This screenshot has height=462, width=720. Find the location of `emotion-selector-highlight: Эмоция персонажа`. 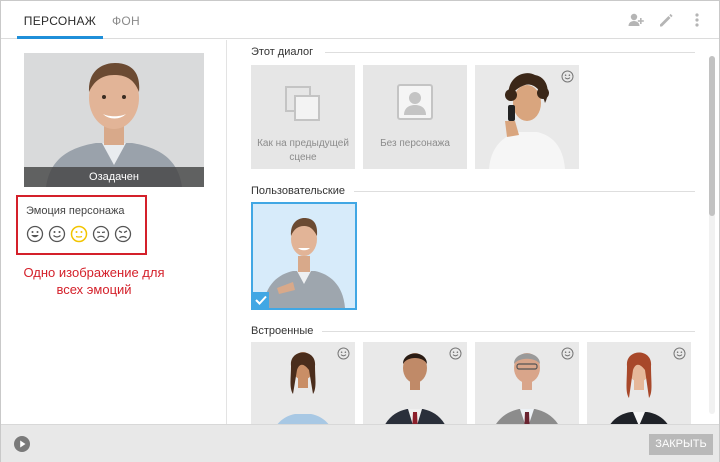

emotion-selector-highlight: Эмоция персонажа is located at coordinates (81, 225).